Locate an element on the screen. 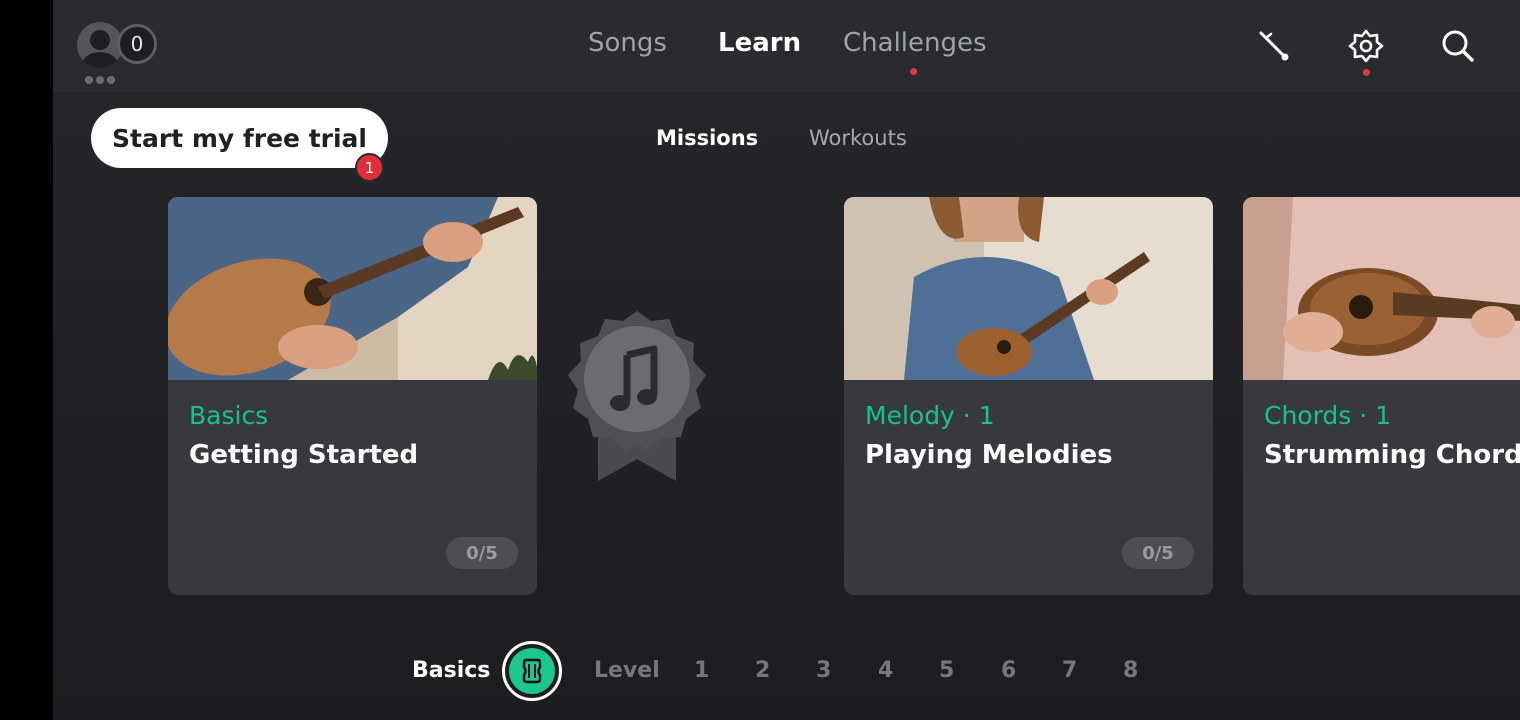 The image size is (1520, 720). ukulele-icon is located at coordinates (532, 671).